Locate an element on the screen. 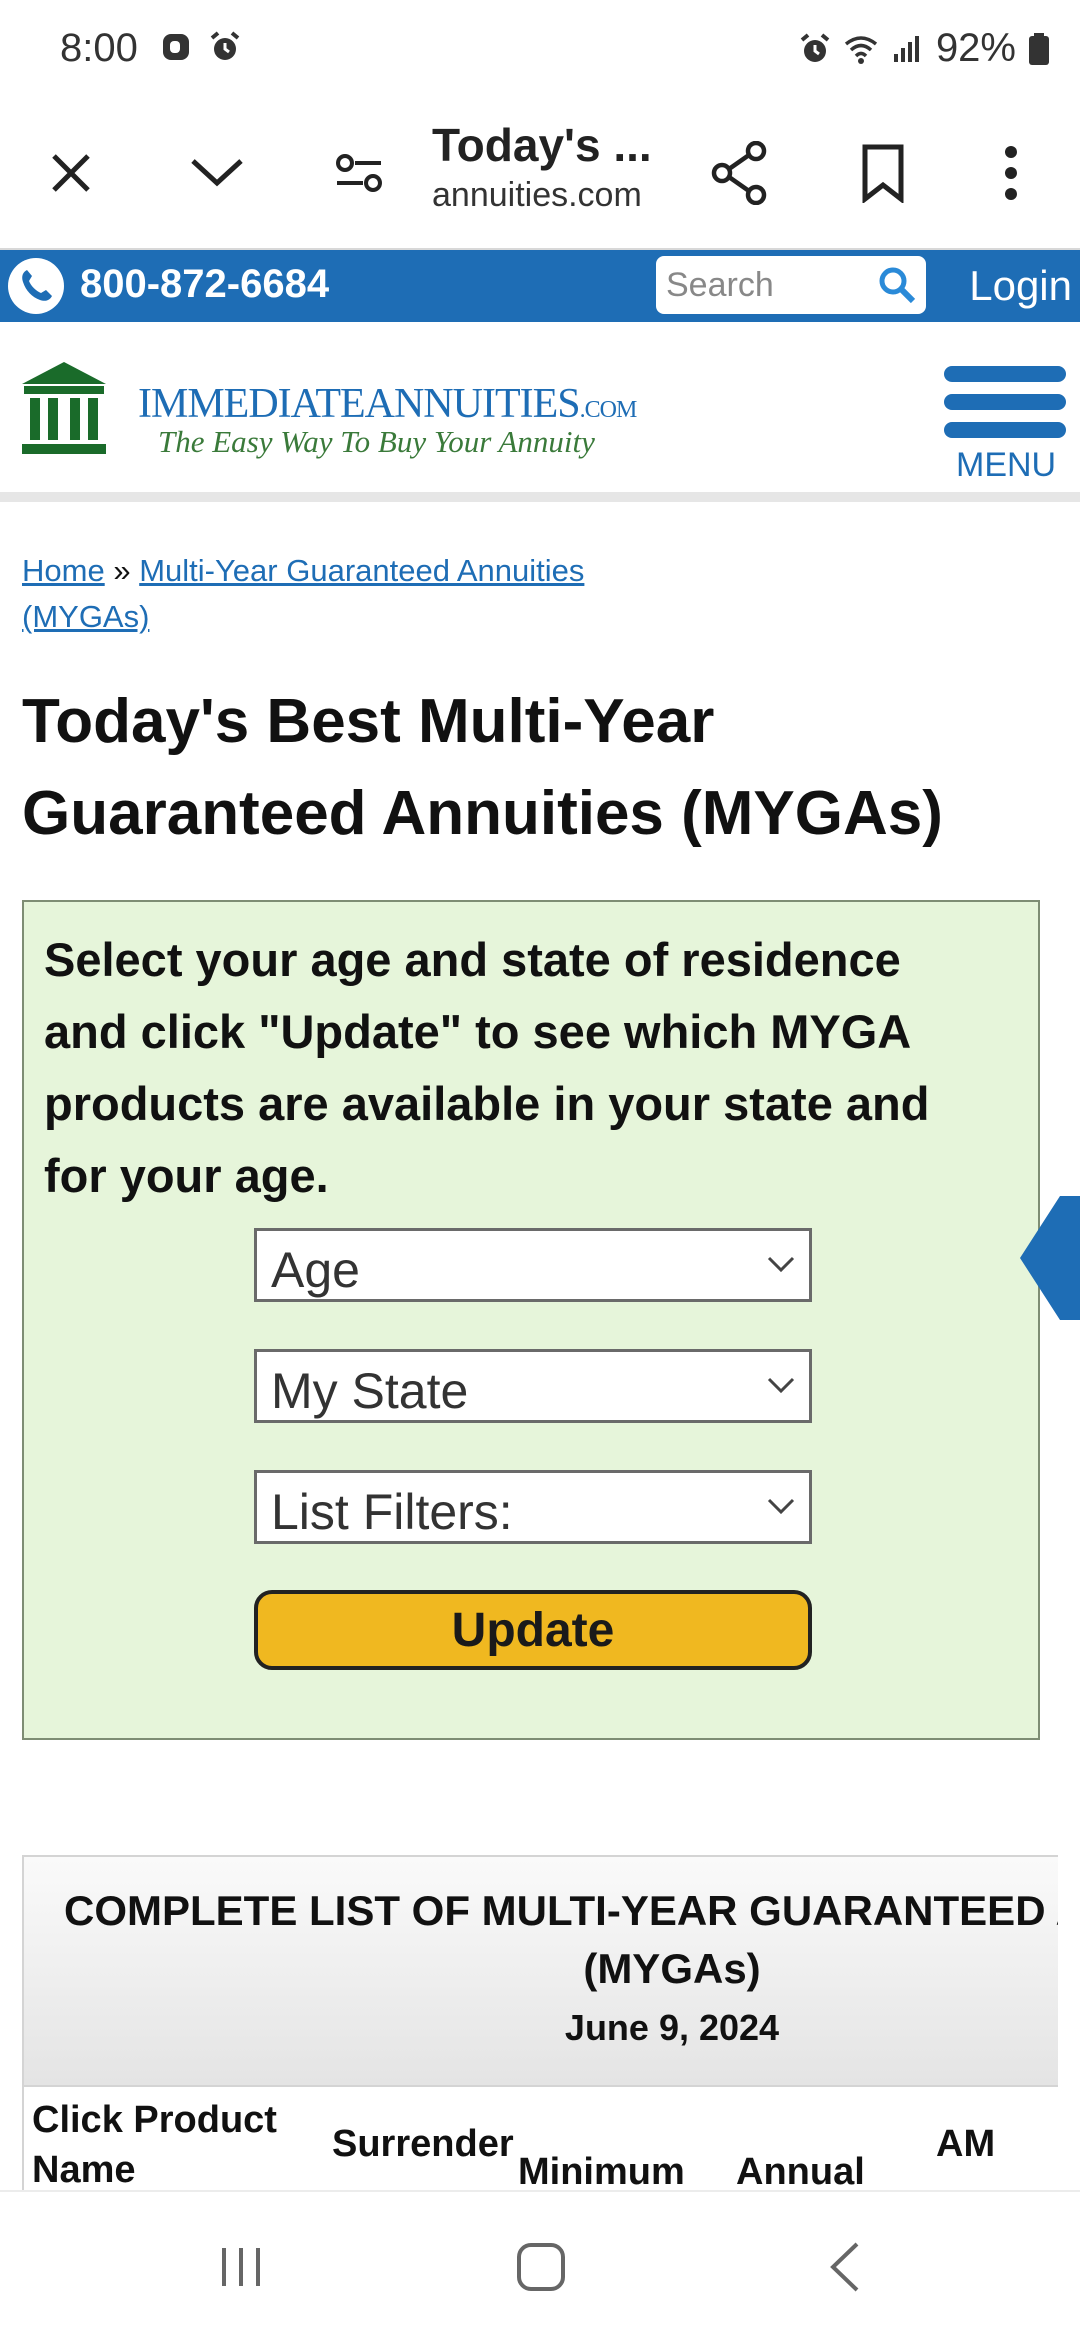 The width and height of the screenshot is (1080, 2340). column-header-product-line2: Name is located at coordinates (84, 2170).